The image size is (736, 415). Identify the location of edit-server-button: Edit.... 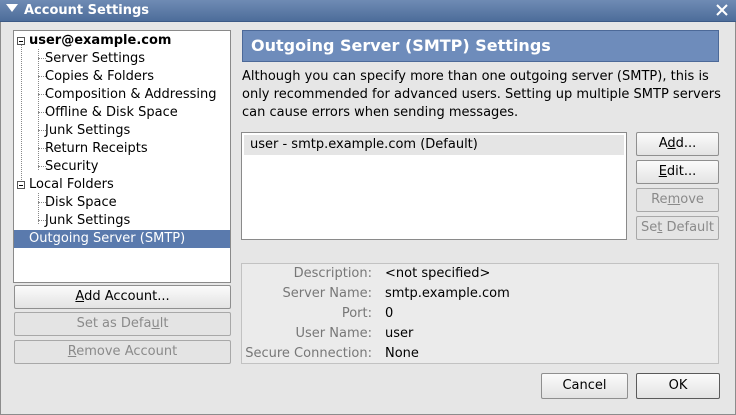
(677, 172).